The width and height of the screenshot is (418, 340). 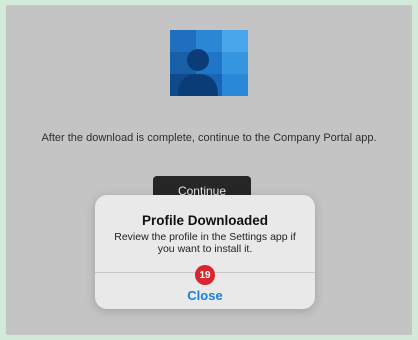 I want to click on company-portal-logo-icon, so click(x=209, y=63).